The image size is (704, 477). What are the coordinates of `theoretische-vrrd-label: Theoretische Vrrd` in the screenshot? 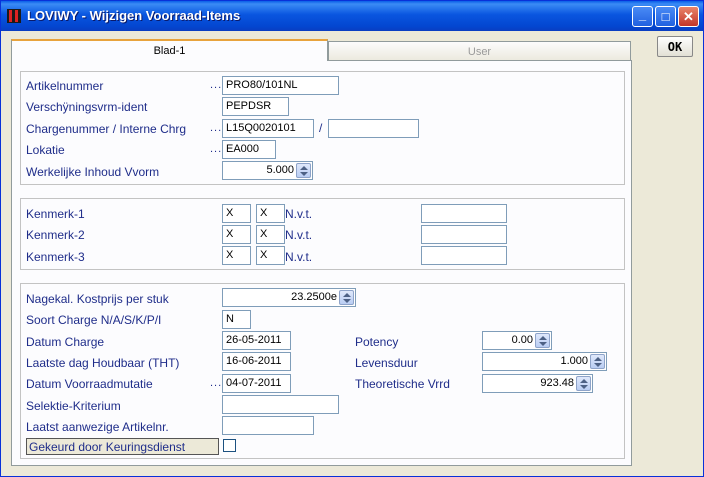 It's located at (402, 384).